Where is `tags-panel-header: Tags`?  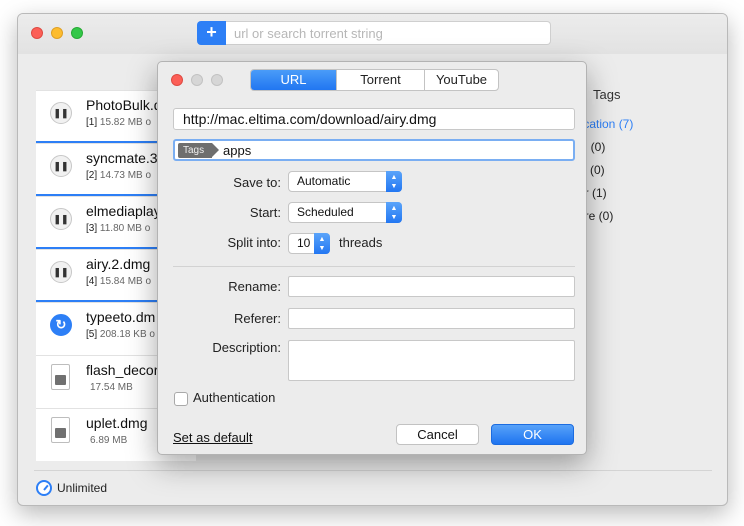 tags-panel-header: Tags is located at coordinates (607, 94).